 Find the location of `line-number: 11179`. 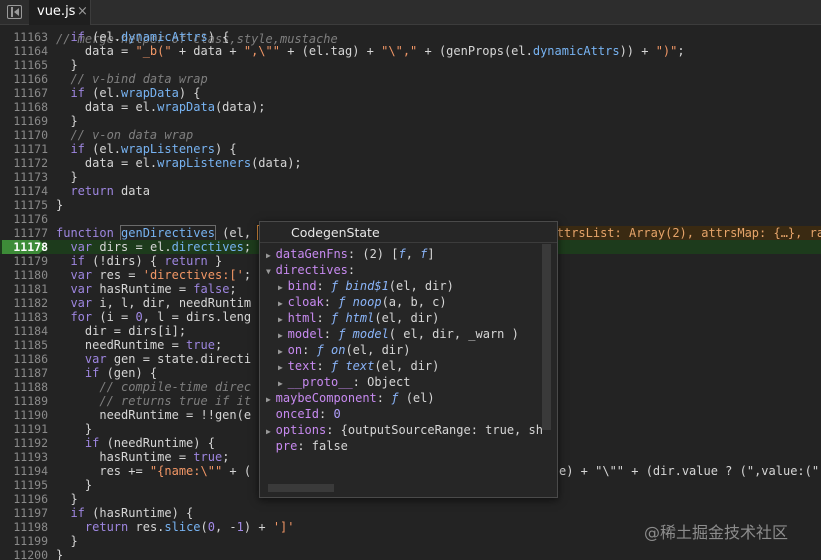

line-number: 11179 is located at coordinates (24, 261).